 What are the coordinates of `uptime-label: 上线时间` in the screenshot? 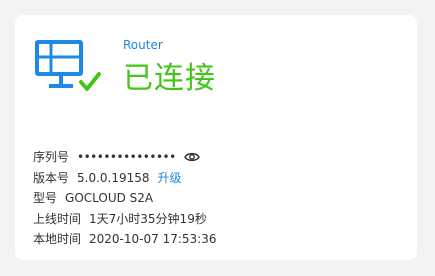 It's located at (57, 218).